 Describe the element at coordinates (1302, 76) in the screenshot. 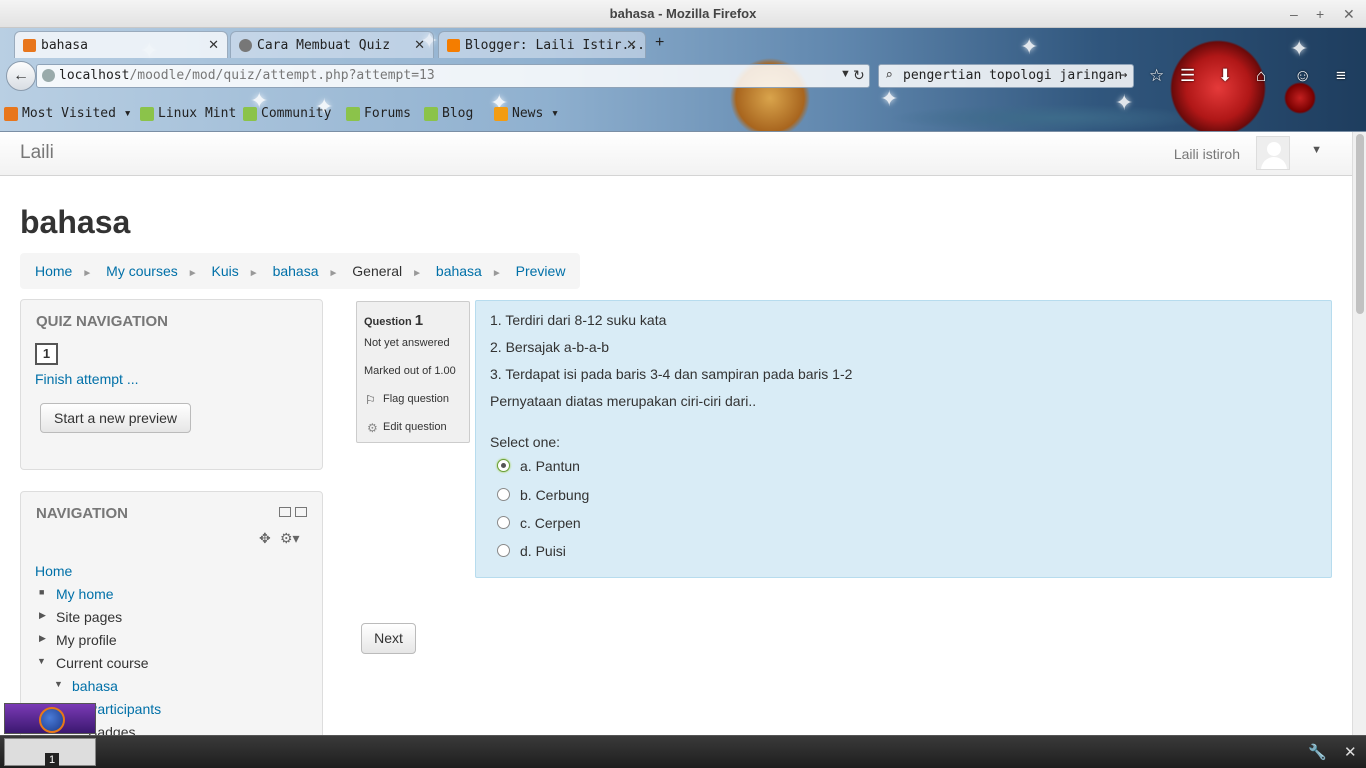

I see `smiley-icon: ☺` at that location.